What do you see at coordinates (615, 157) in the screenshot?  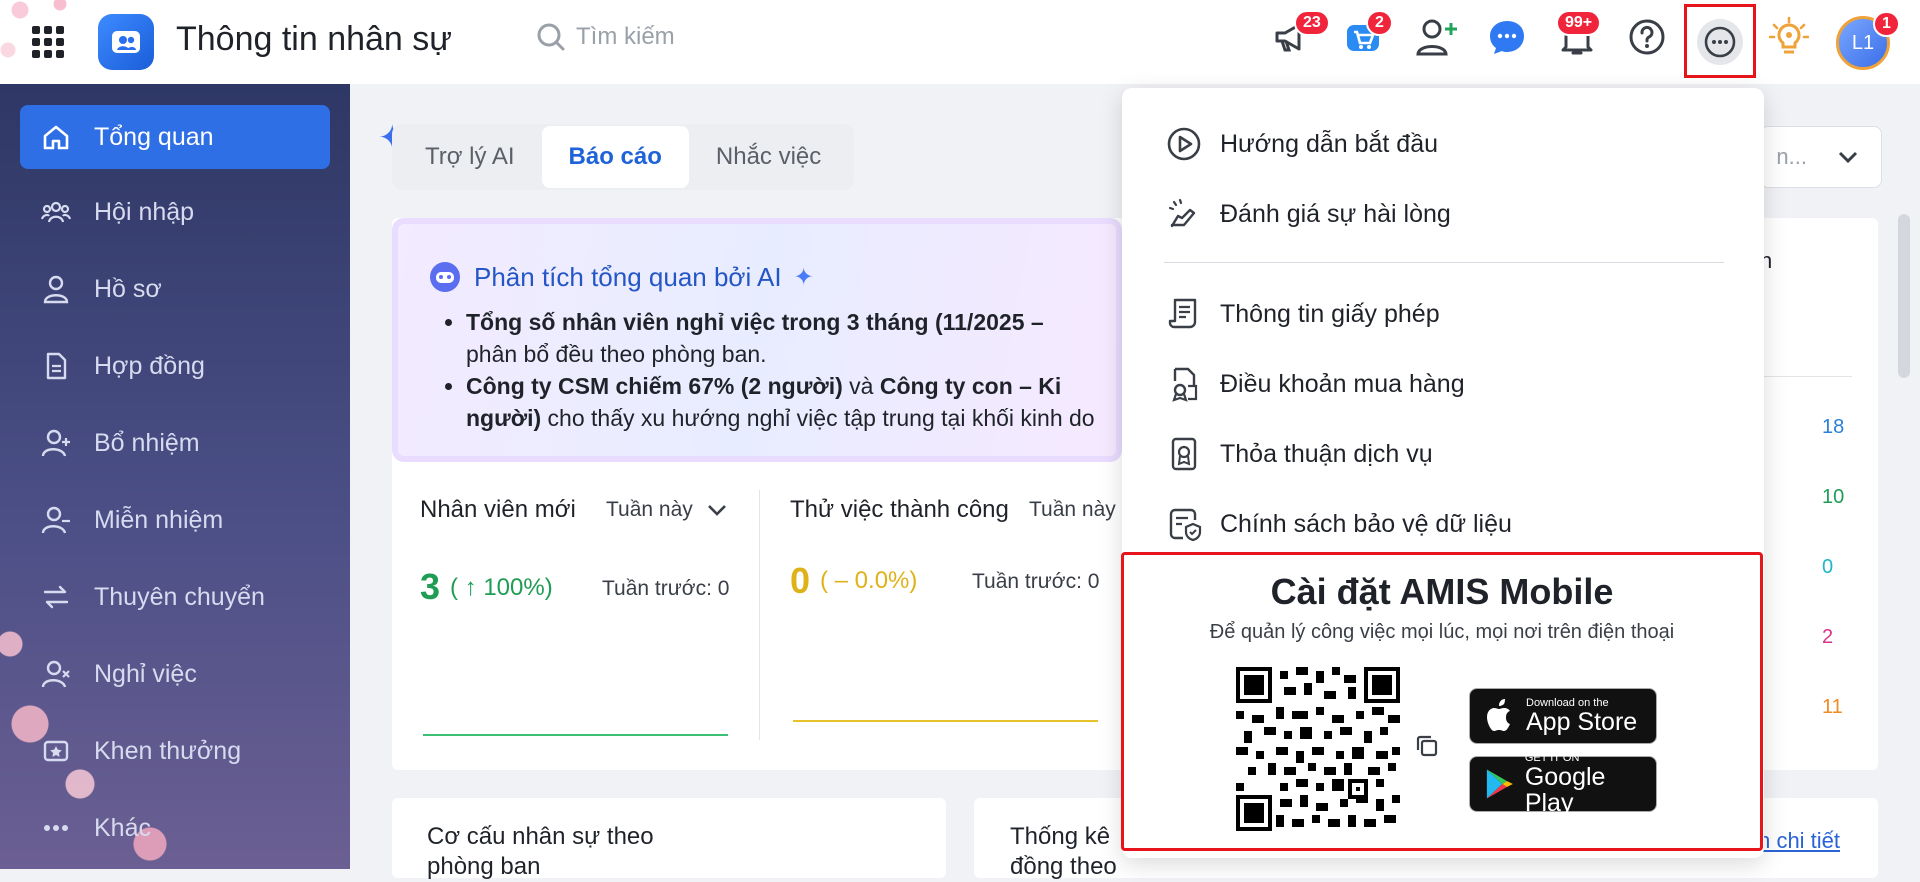 I see `tab-reports: Báo cáo` at bounding box center [615, 157].